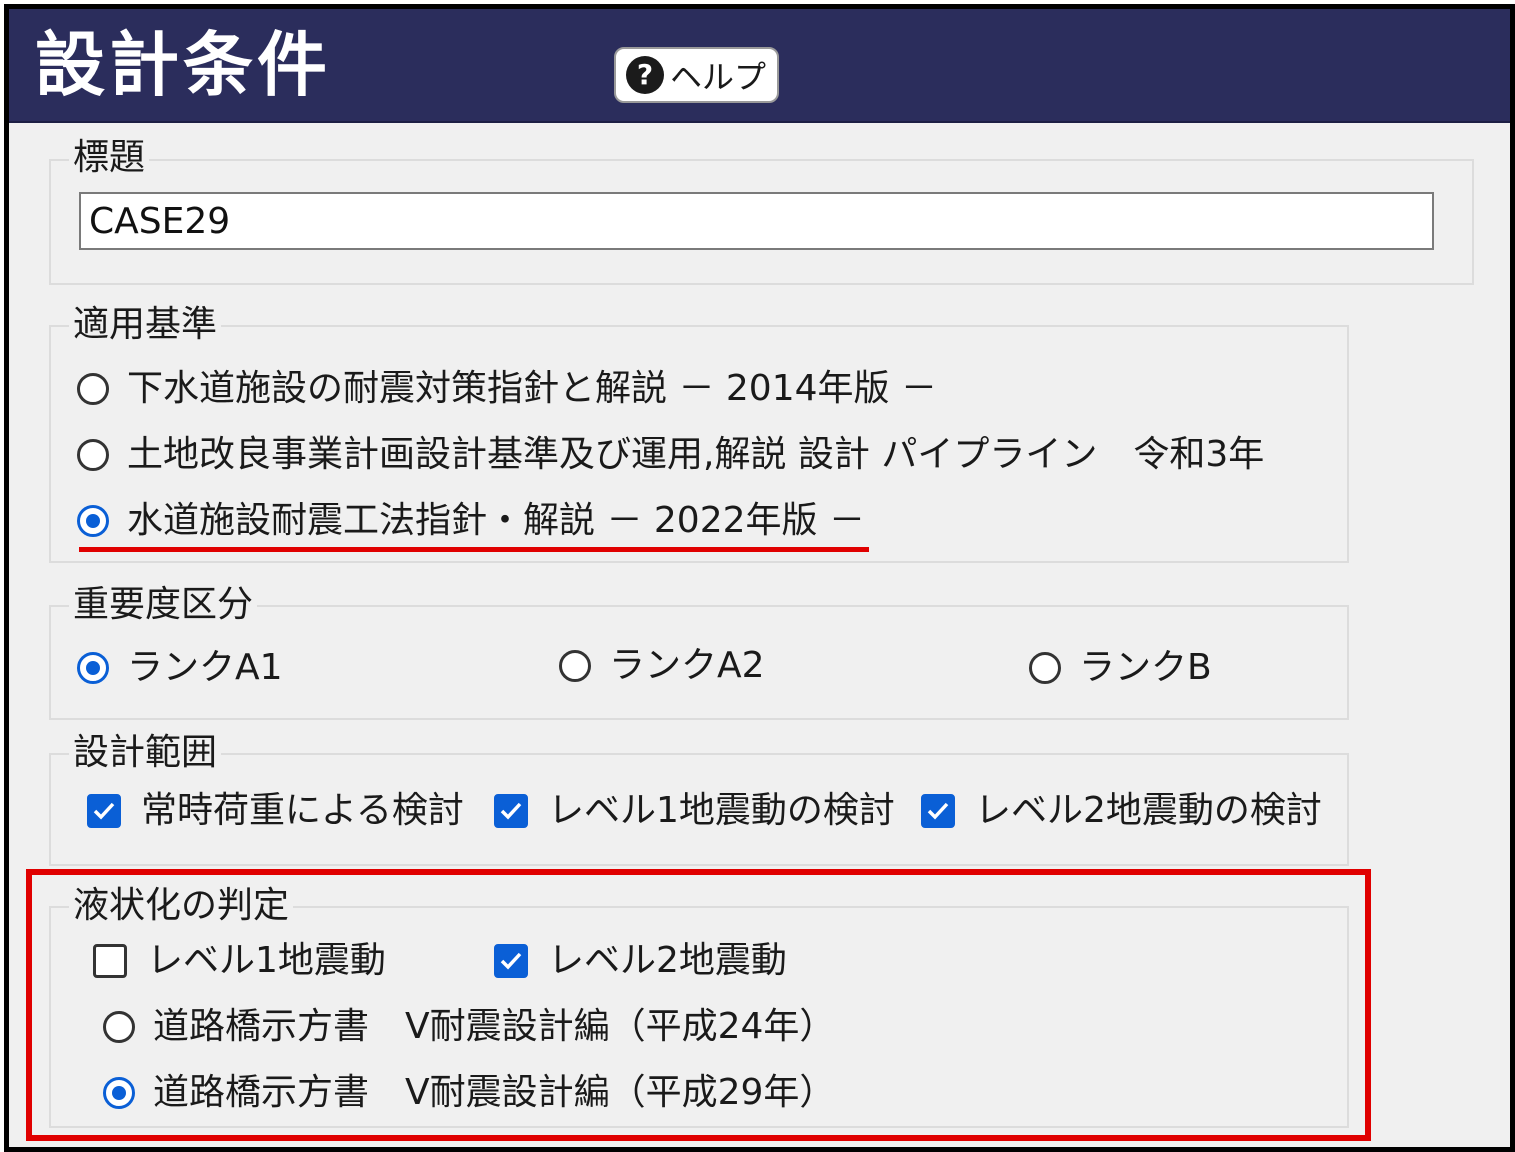 The height and width of the screenshot is (1152, 1515). What do you see at coordinates (93, 455) in the screenshot?
I see `standard-radio-land-improvement` at bounding box center [93, 455].